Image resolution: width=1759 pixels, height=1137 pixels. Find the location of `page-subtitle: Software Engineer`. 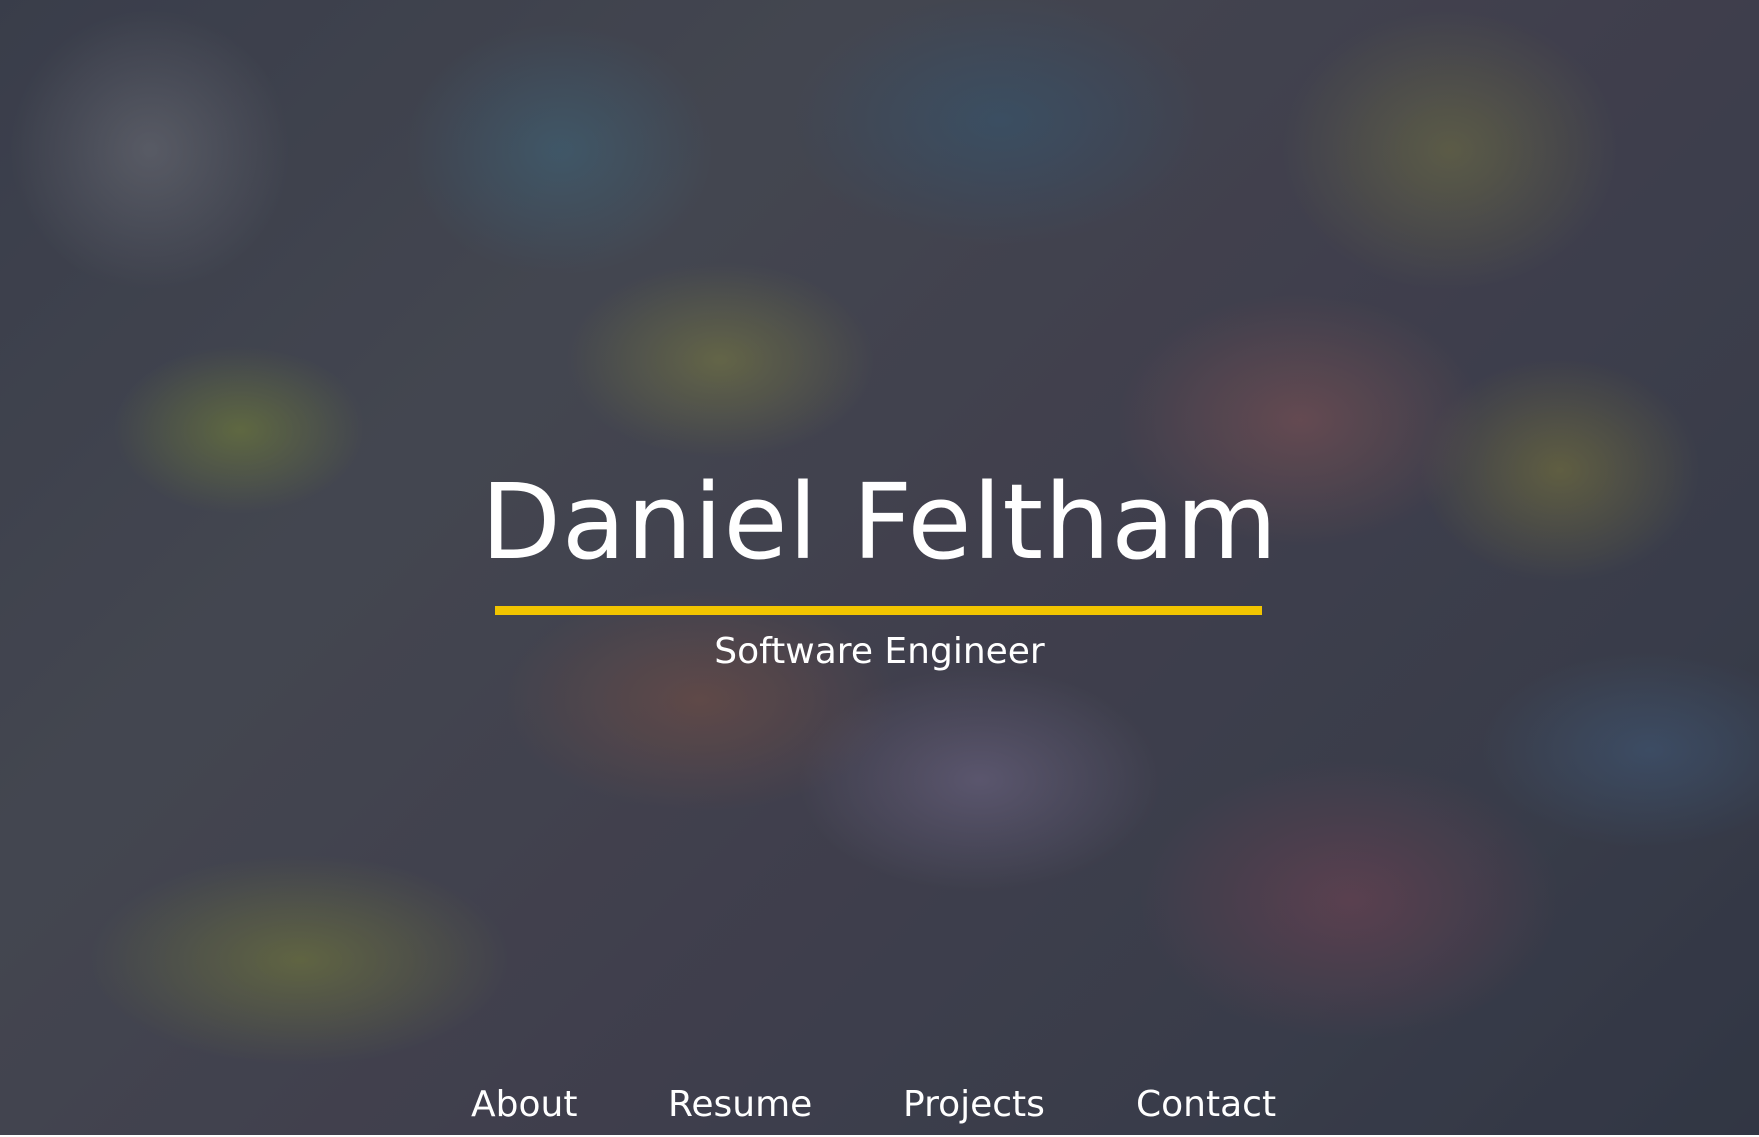

page-subtitle: Software Engineer is located at coordinates (879, 651).